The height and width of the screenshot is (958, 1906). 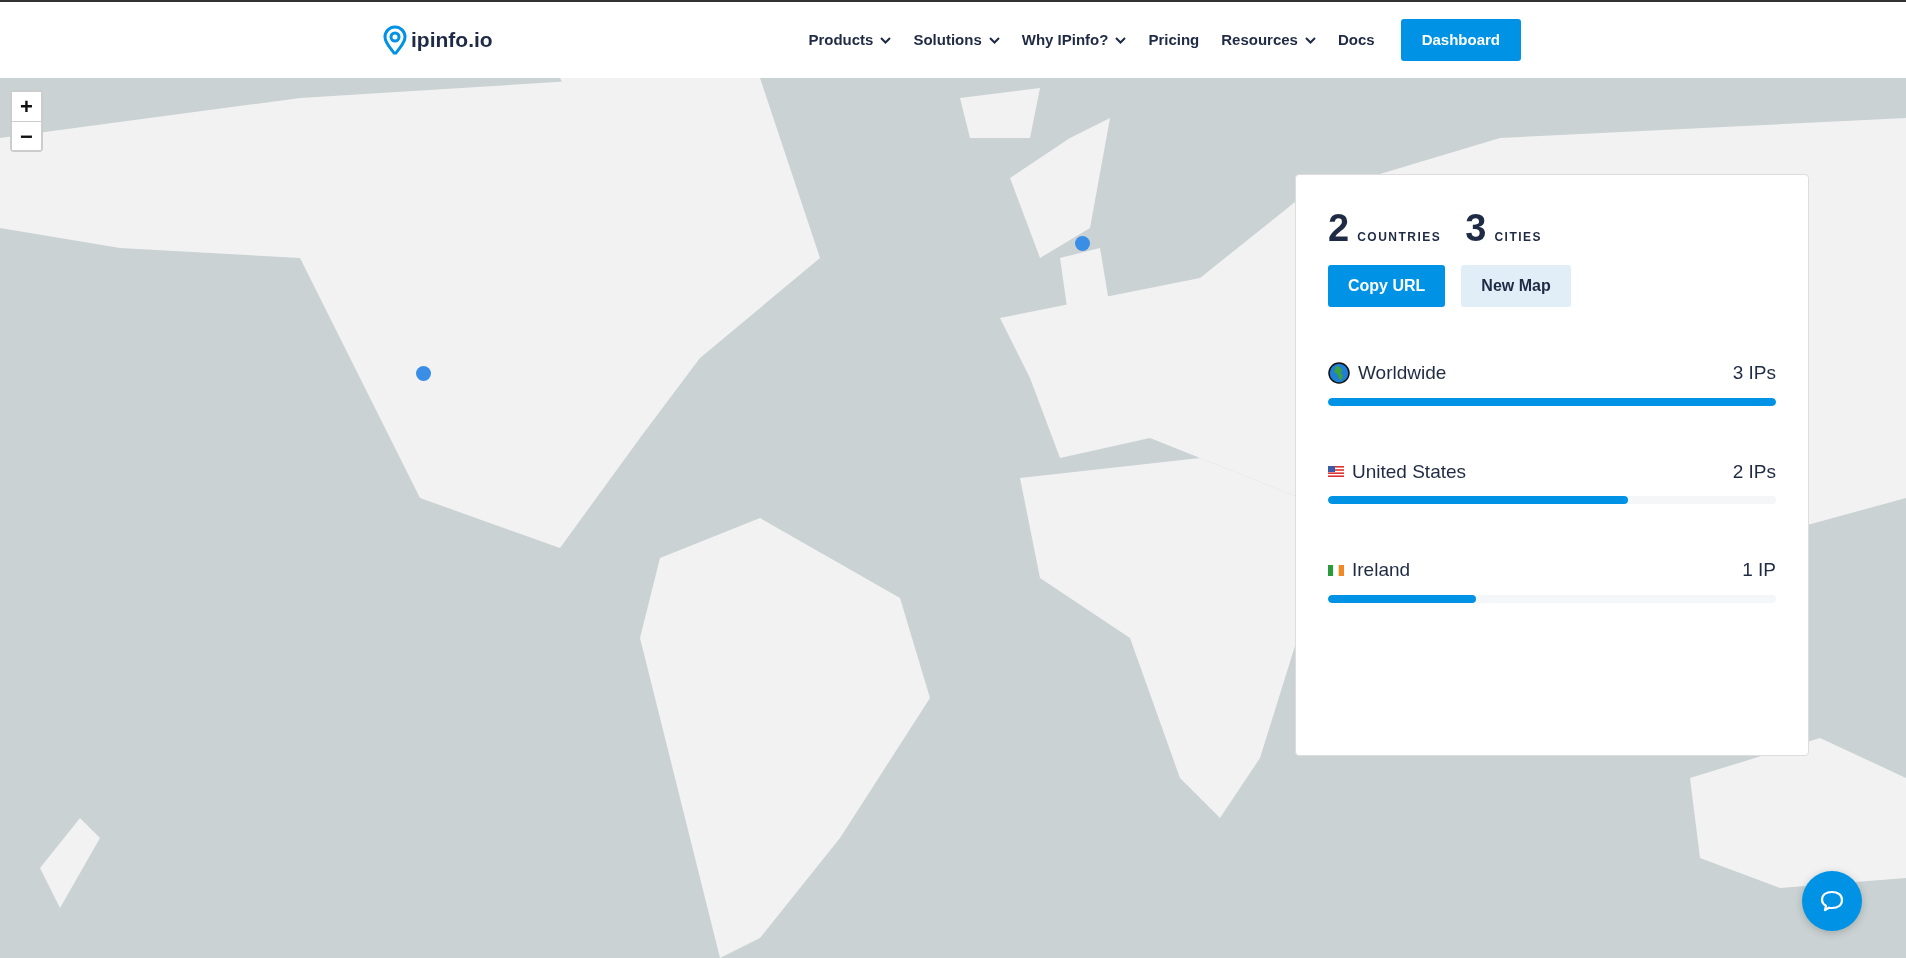 What do you see at coordinates (1268, 40) in the screenshot?
I see `nav-link: Resources` at bounding box center [1268, 40].